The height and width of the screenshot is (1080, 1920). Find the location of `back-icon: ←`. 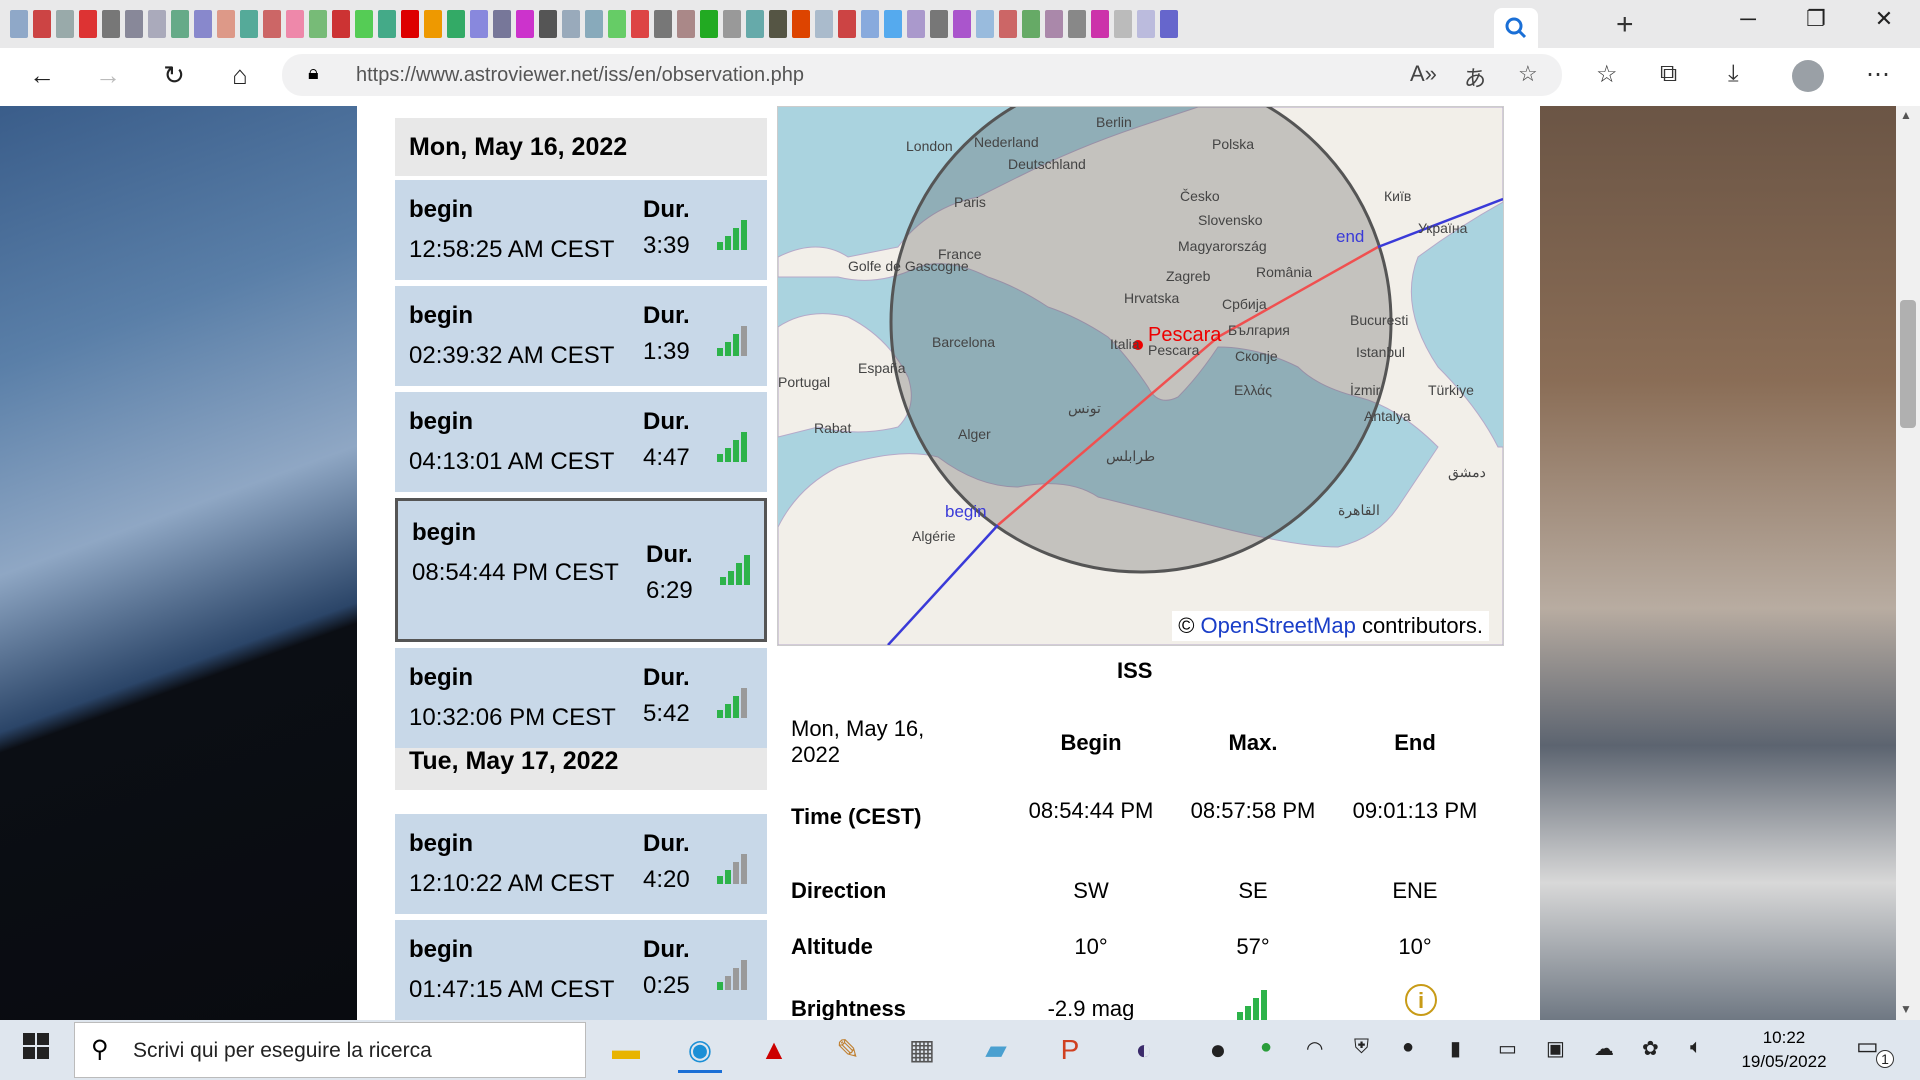

back-icon: ← is located at coordinates (42, 75).